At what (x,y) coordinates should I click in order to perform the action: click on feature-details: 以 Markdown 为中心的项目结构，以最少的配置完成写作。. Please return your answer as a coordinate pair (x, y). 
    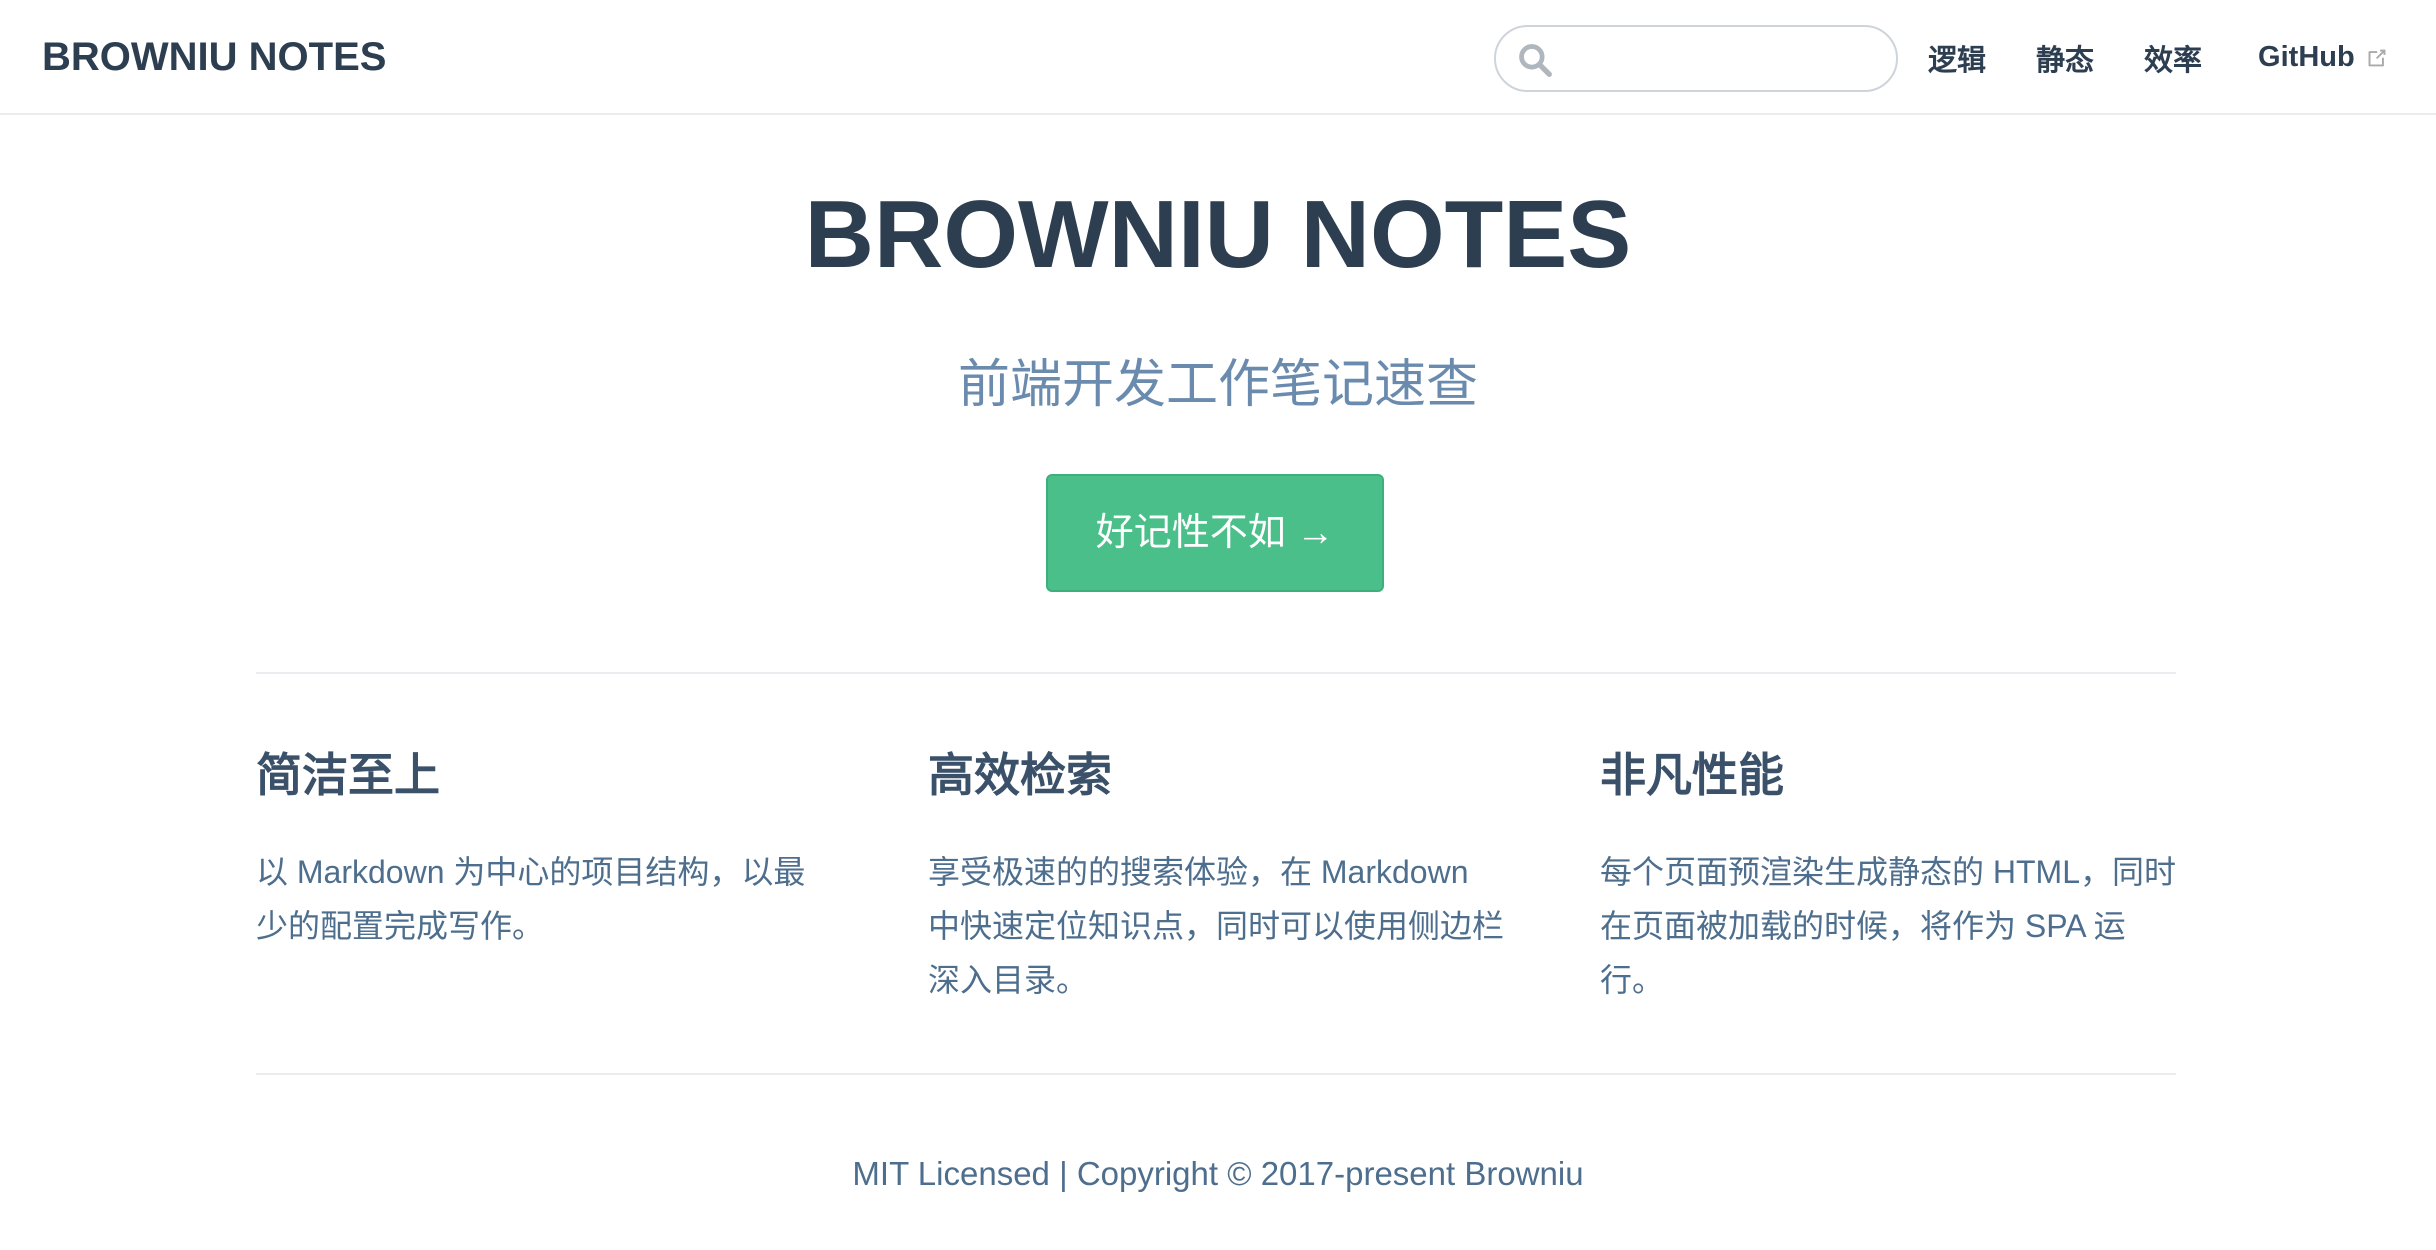
    Looking at the image, I should click on (531, 899).